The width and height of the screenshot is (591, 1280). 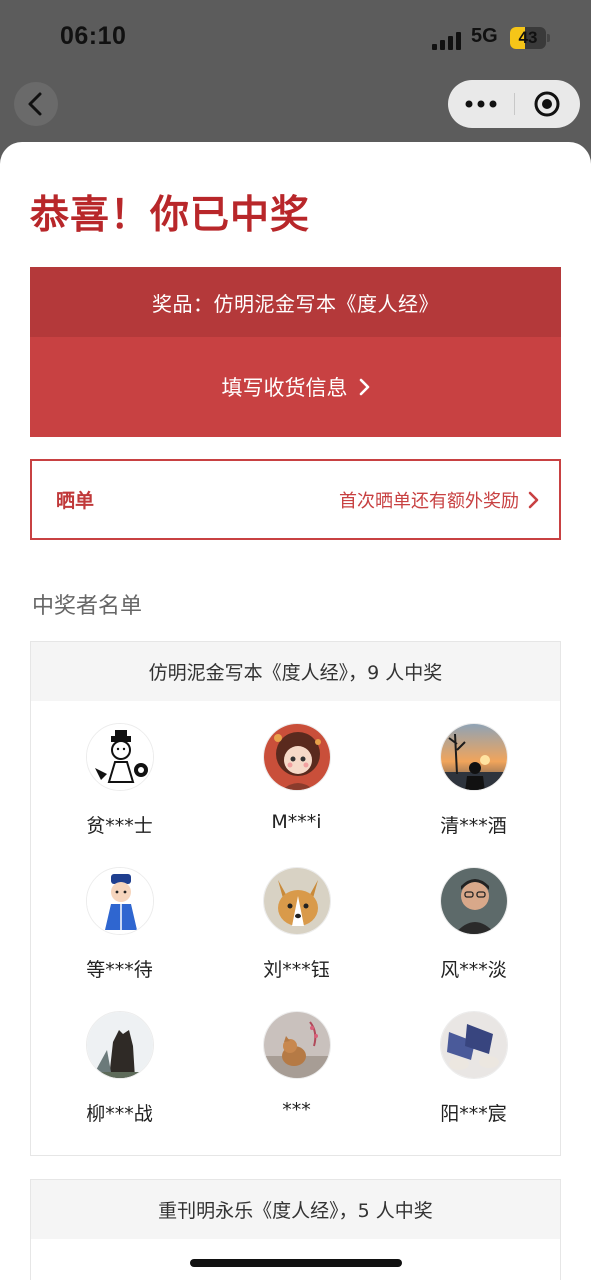 I want to click on chevron-left-icon, so click(x=35, y=104).